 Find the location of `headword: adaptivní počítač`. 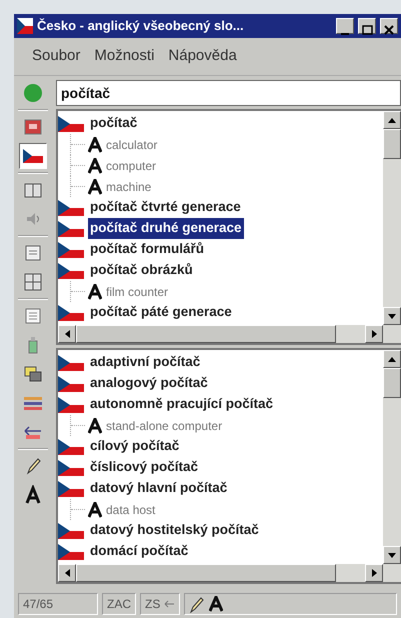

headword: adaptivní počítač is located at coordinates (145, 362).